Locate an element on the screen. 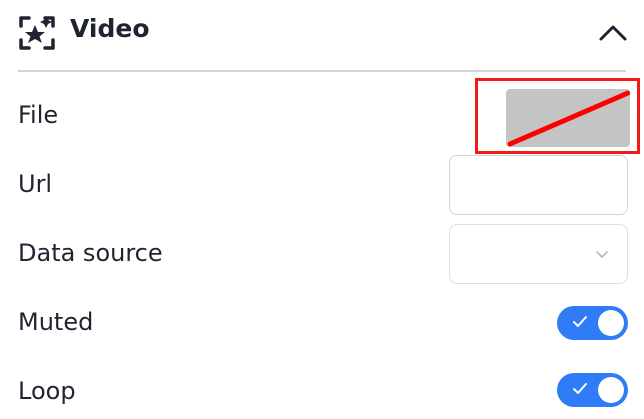 The height and width of the screenshot is (419, 644). muted-toggle is located at coordinates (592, 323).